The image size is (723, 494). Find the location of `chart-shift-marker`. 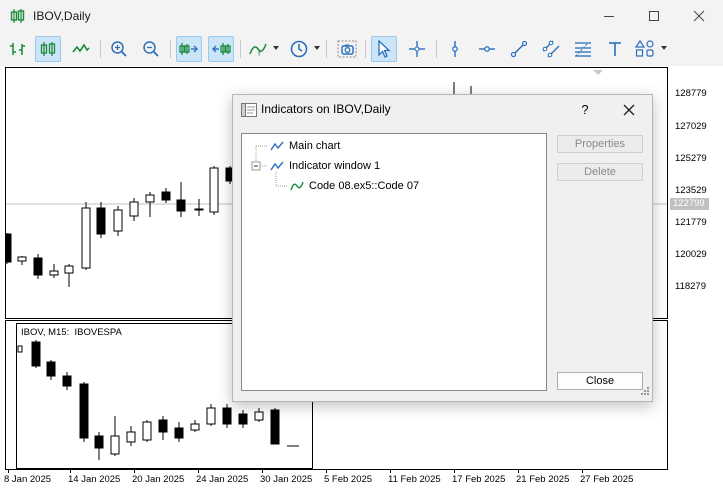

chart-shift-marker is located at coordinates (598, 72).